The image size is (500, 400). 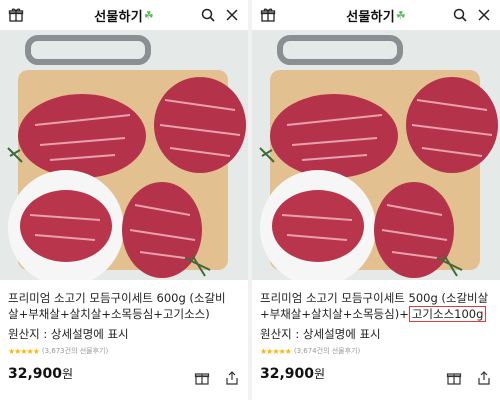 I want to click on highlighted-sauce-text: 고기소스100g, so click(x=447, y=314).